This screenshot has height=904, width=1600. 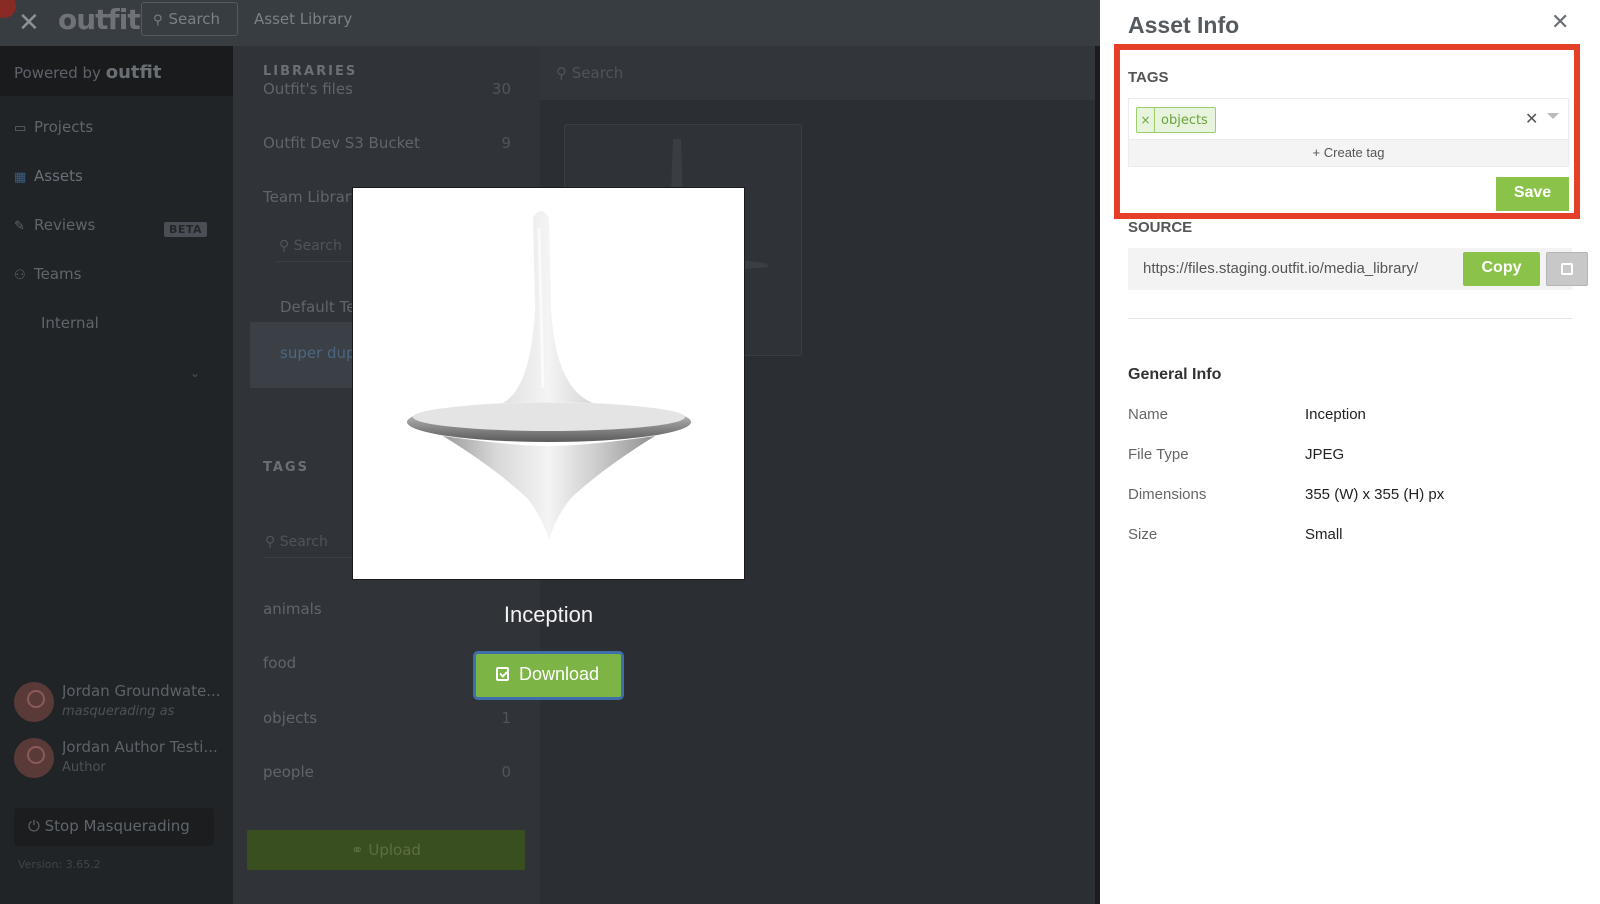 I want to click on source-download-button, so click(x=1567, y=269).